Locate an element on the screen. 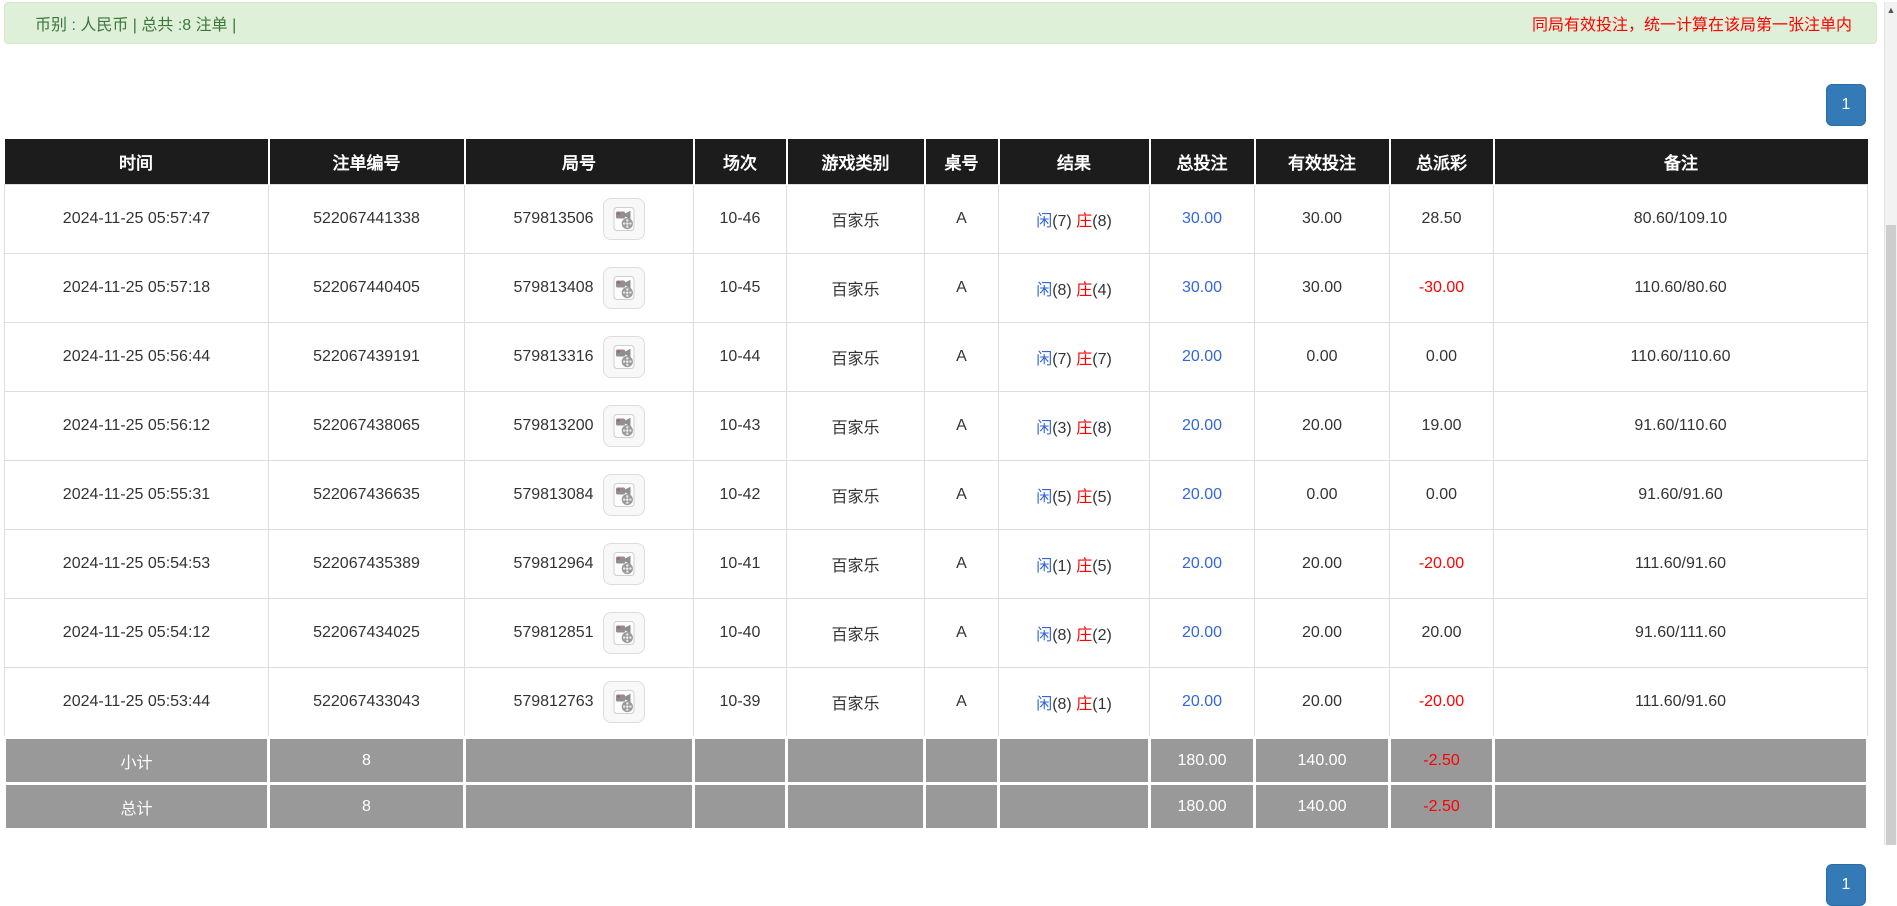 The width and height of the screenshot is (1897, 906). pagination-top: 1 is located at coordinates (933, 105).